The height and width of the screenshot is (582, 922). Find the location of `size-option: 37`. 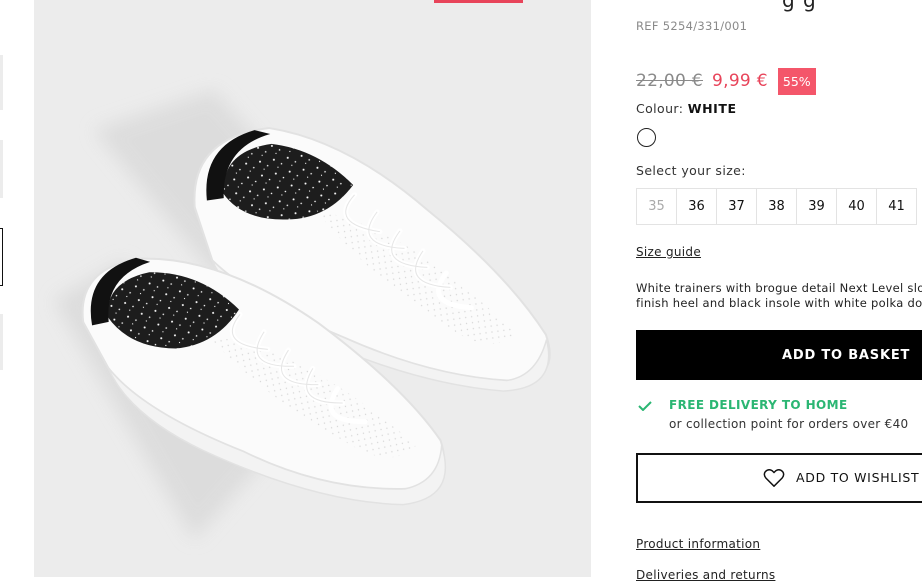

size-option: 37 is located at coordinates (736, 206).